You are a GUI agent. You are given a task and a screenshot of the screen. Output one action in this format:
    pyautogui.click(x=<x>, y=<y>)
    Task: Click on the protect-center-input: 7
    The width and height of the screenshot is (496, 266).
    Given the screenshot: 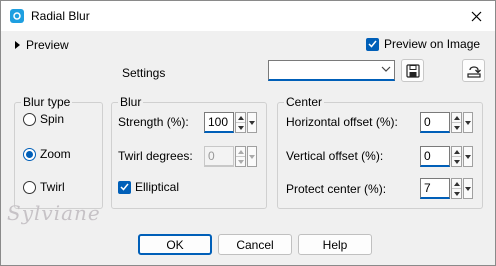 What is the action you would take?
    pyautogui.click(x=435, y=188)
    